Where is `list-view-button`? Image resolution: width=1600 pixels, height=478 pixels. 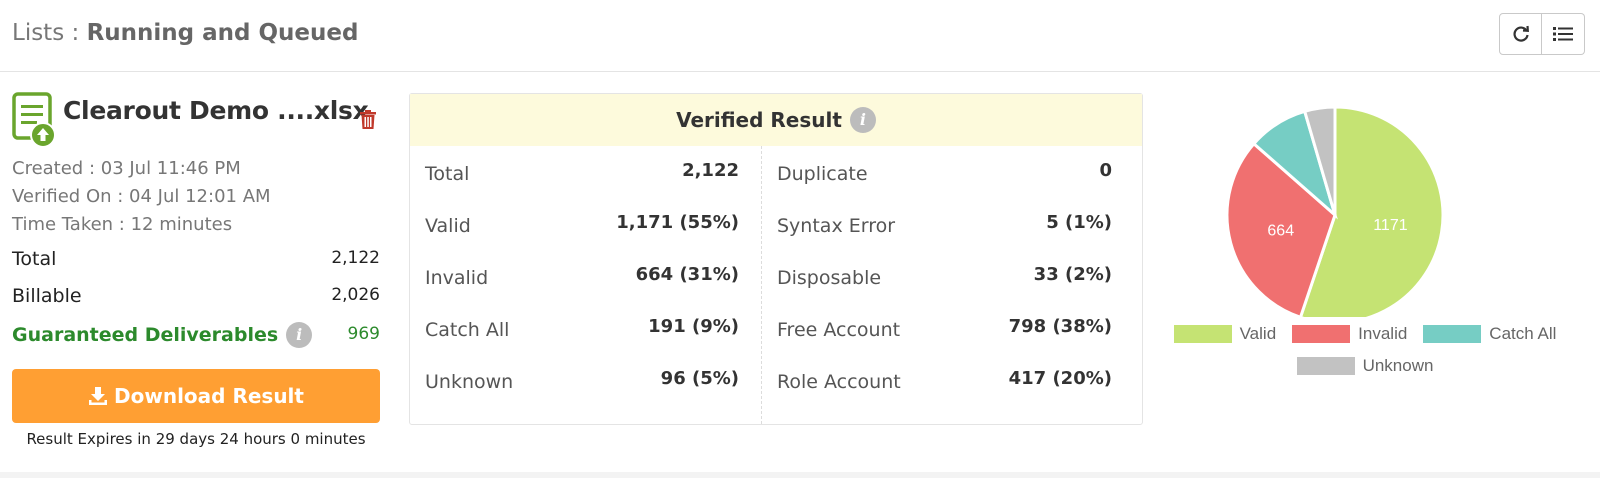 list-view-button is located at coordinates (1563, 34).